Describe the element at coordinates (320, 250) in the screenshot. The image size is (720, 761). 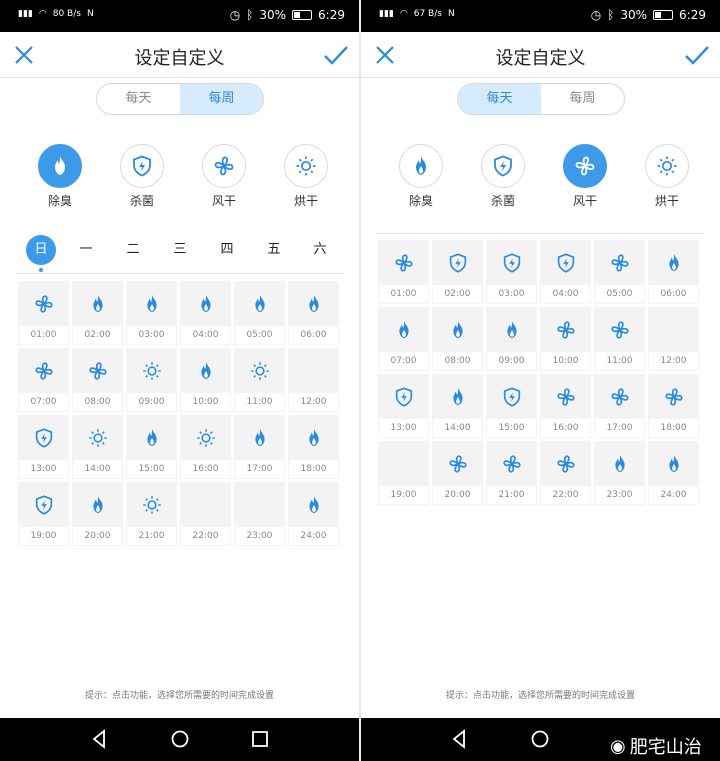
I see `day-sat: 六` at that location.